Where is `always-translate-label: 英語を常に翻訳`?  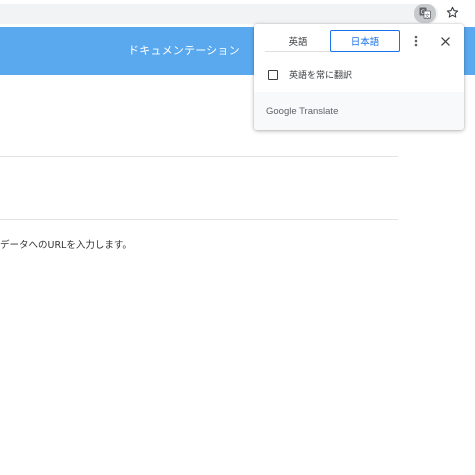 always-translate-label: 英語を常に翻訳 is located at coordinates (321, 76).